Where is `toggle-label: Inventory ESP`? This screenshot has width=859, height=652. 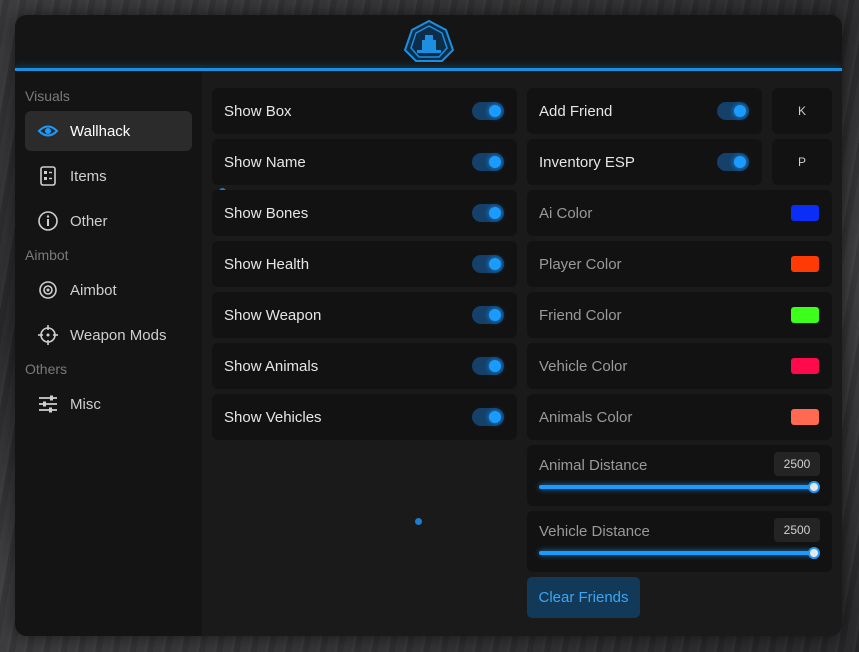
toggle-label: Inventory ESP is located at coordinates (587, 162).